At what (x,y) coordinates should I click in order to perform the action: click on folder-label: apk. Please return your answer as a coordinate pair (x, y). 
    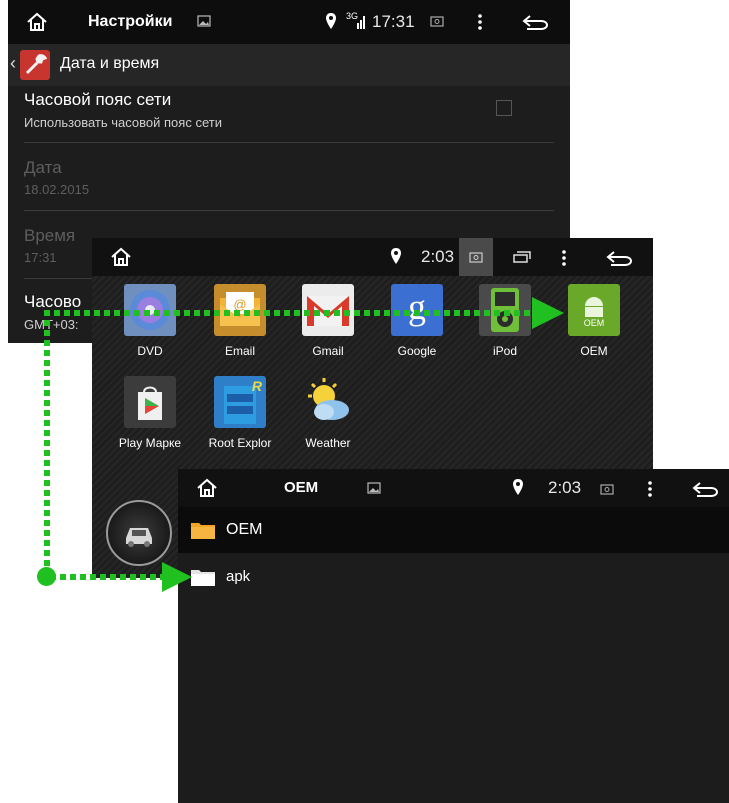
    Looking at the image, I should click on (238, 576).